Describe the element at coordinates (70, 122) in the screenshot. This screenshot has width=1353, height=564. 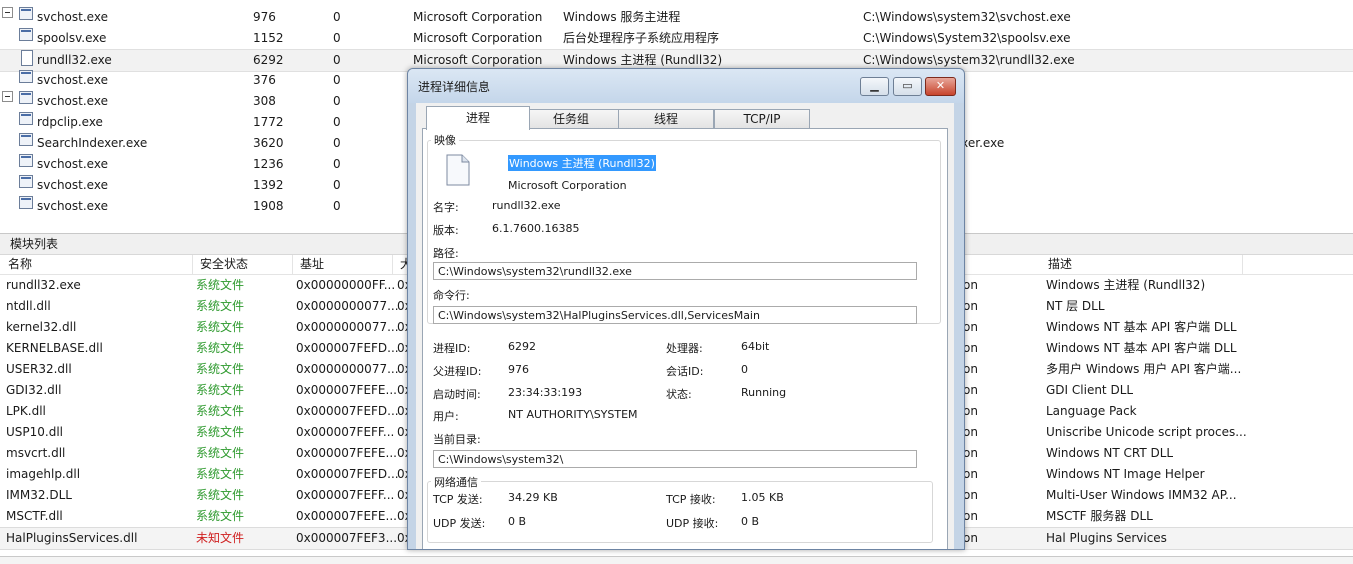
I see `process-name: rdpclip.exe` at that location.